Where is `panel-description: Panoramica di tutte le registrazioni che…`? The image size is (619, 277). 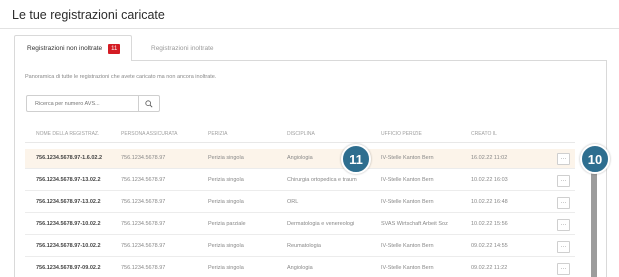 panel-description: Panoramica di tutte le registrazioni che… is located at coordinates (121, 77).